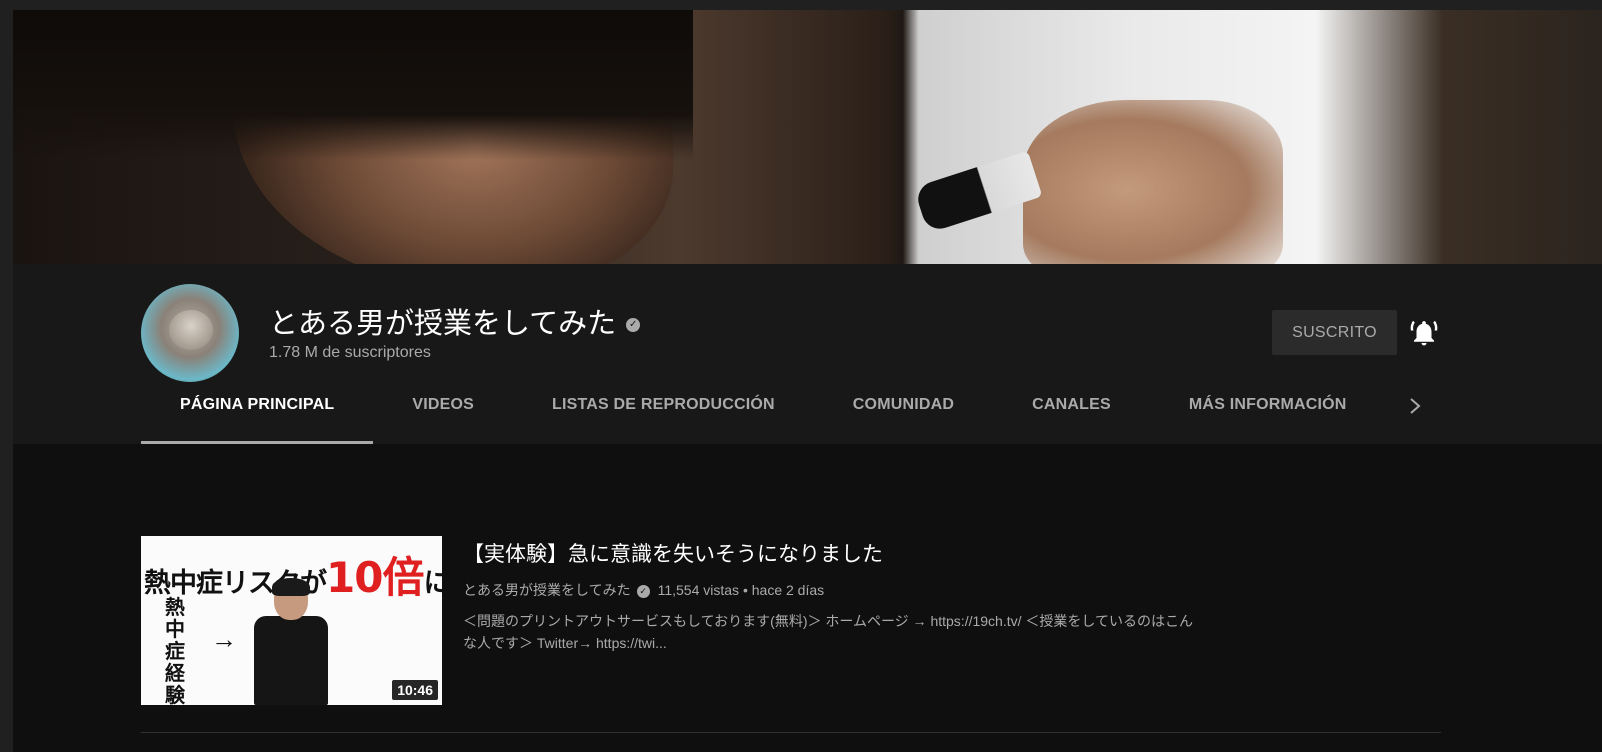 This screenshot has width=1602, height=752. What do you see at coordinates (663, 414) in the screenshot?
I see `tab-playlists: LISTAS DE REPRODUCCIÓN` at bounding box center [663, 414].